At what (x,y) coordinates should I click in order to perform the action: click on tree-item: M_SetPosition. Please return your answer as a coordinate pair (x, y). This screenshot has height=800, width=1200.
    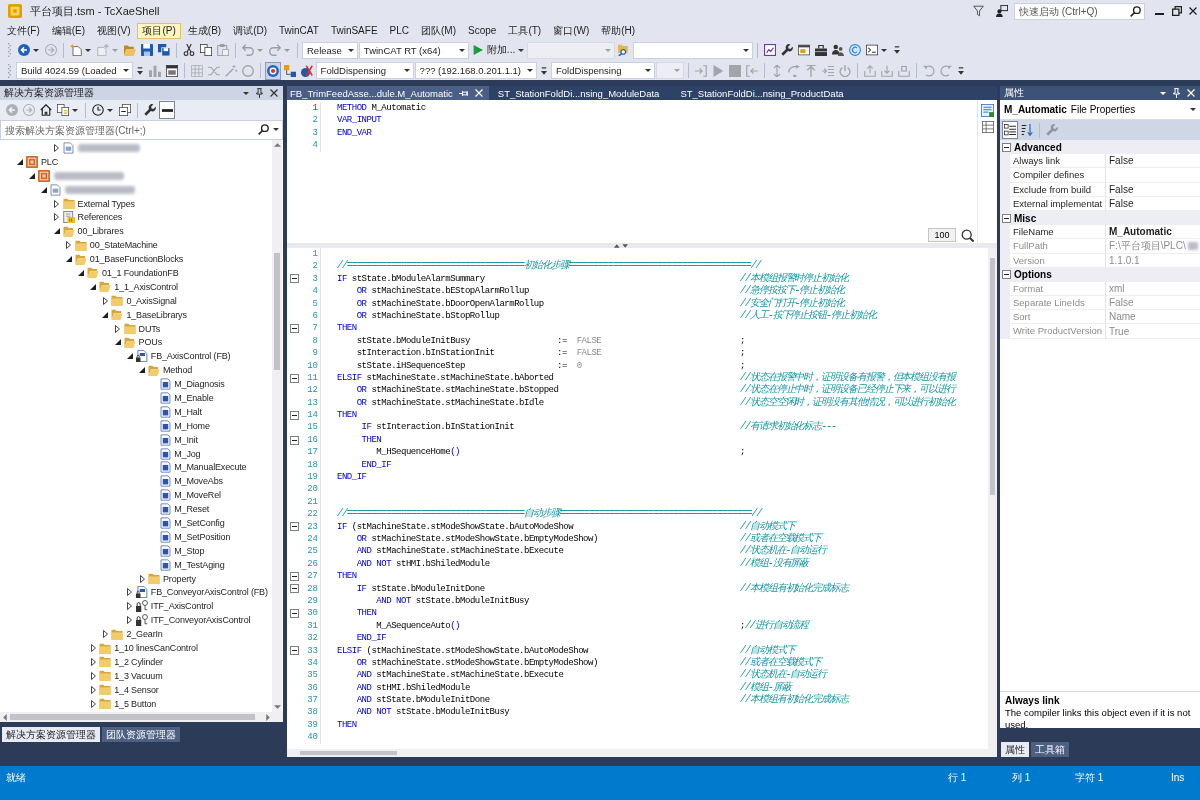
    Looking at the image, I should click on (202, 536).